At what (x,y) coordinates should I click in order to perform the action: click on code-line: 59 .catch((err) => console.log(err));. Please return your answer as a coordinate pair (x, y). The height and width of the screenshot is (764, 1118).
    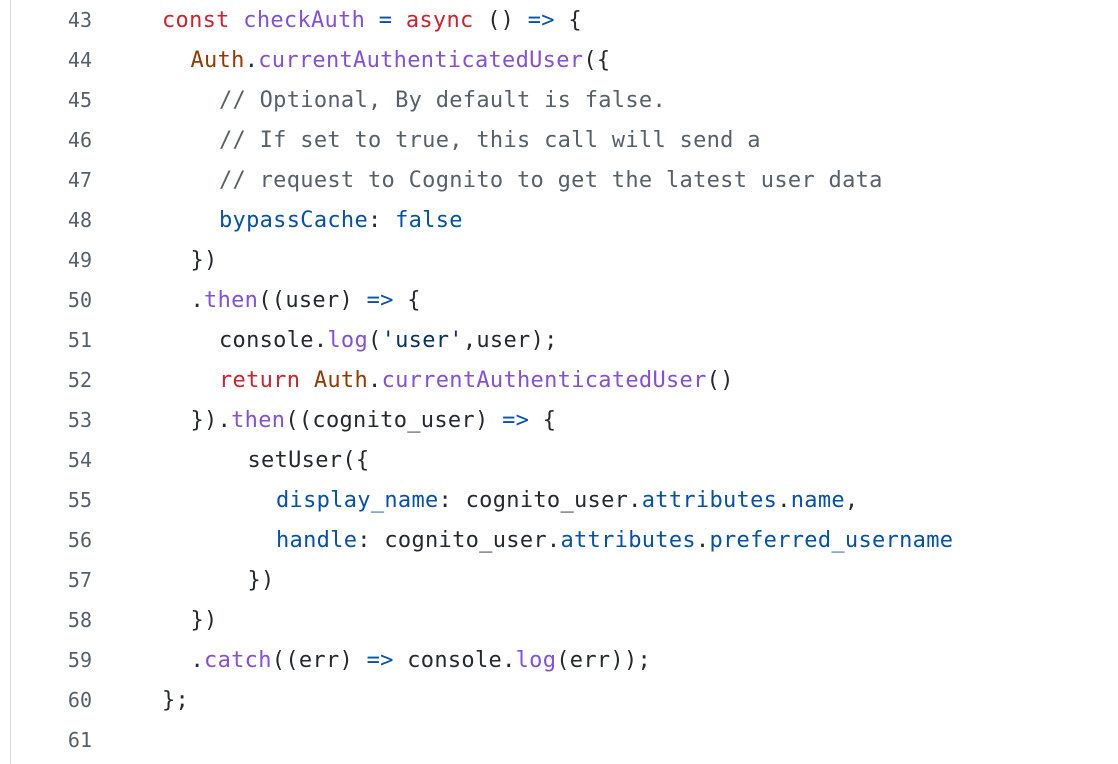
    Looking at the image, I should click on (564, 660).